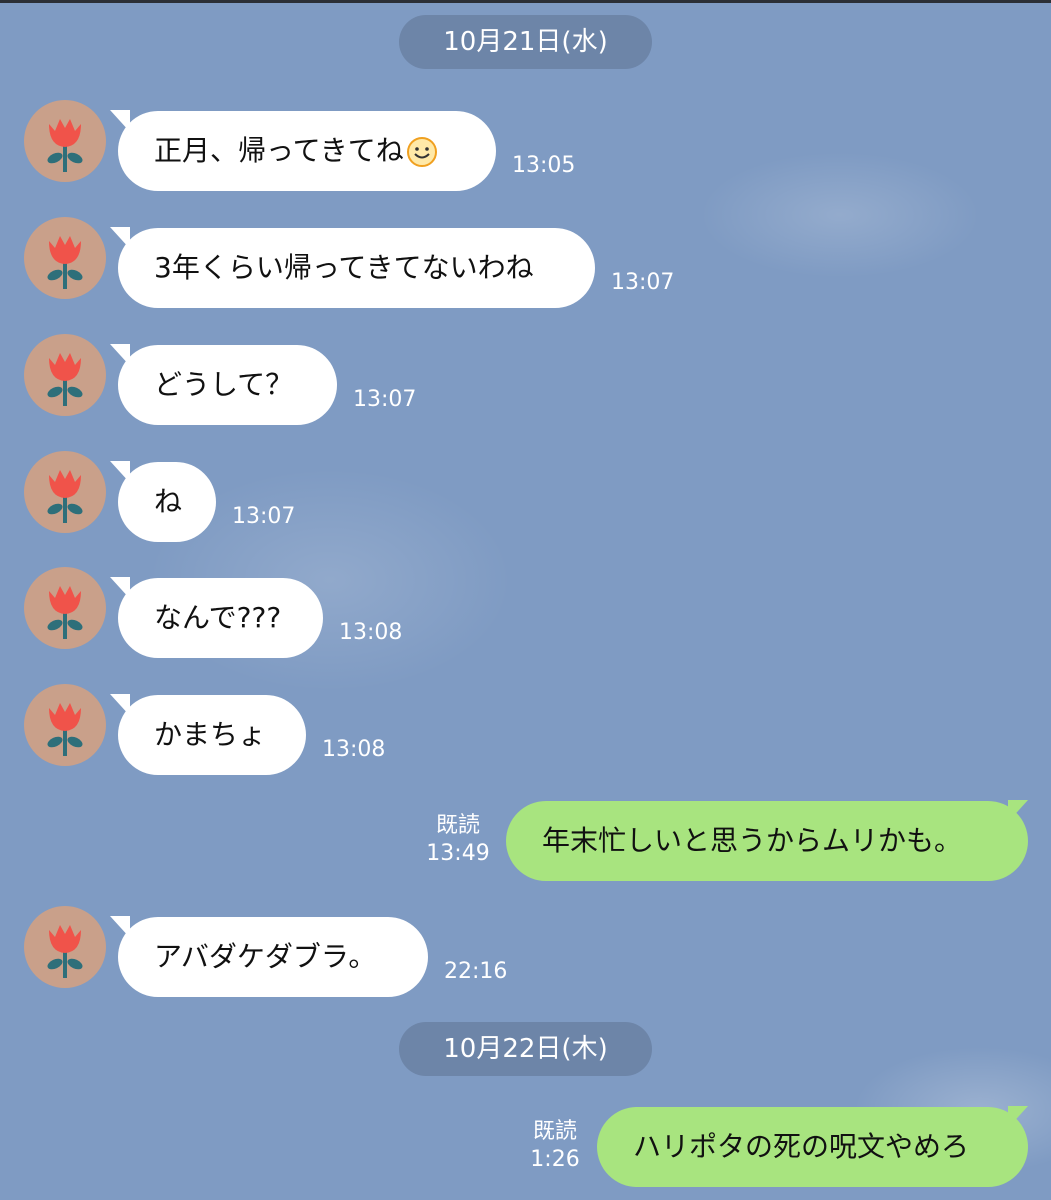 The image size is (1051, 1200). I want to click on message-bubble: かまちょ, so click(212, 735).